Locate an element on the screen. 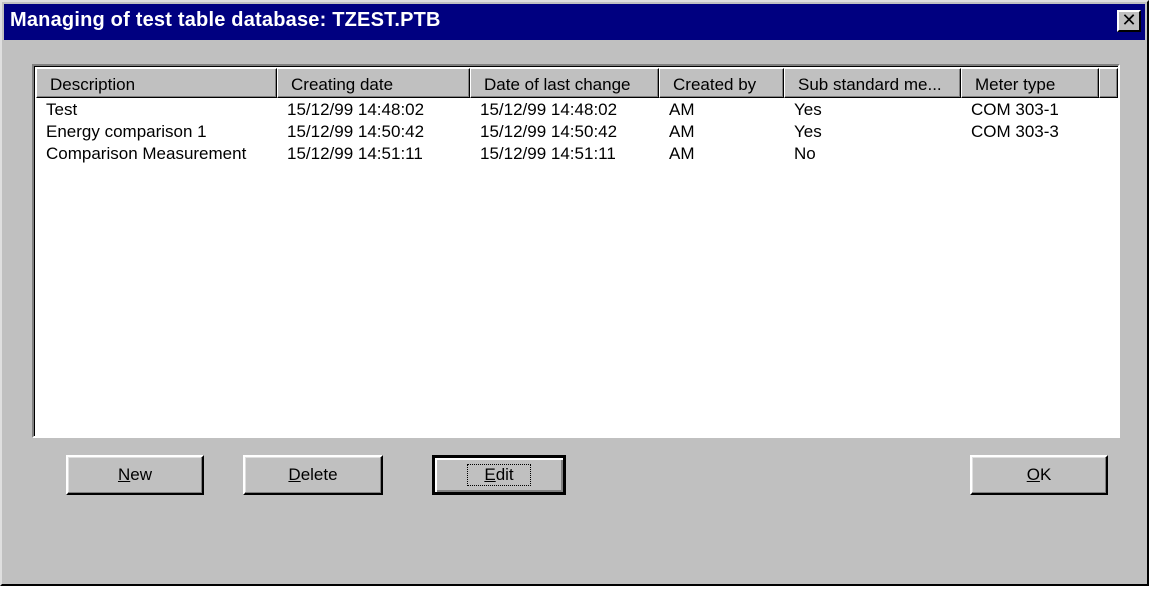 The image size is (1153, 590). ok-button: OK is located at coordinates (1039, 475).